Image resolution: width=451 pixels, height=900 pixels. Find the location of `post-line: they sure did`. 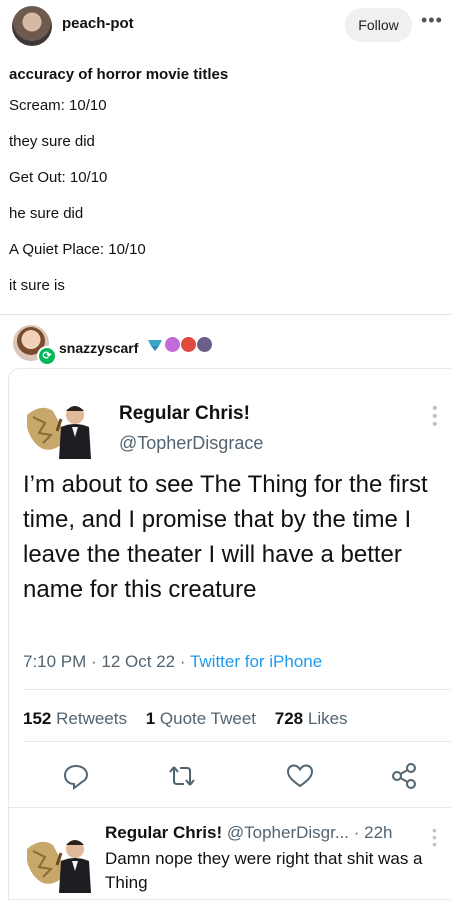

post-line: they sure did is located at coordinates (52, 141).